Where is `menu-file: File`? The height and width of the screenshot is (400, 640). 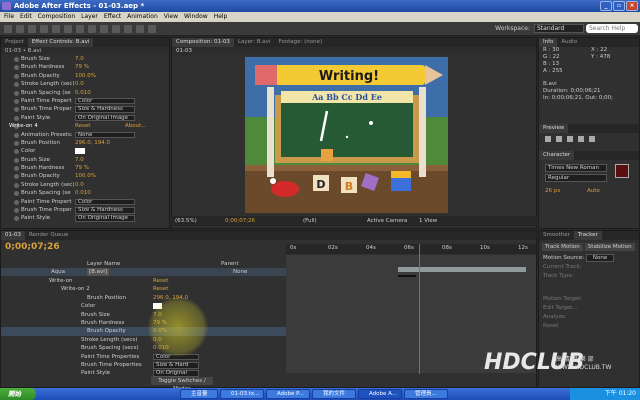 menu-file: File is located at coordinates (9, 17).